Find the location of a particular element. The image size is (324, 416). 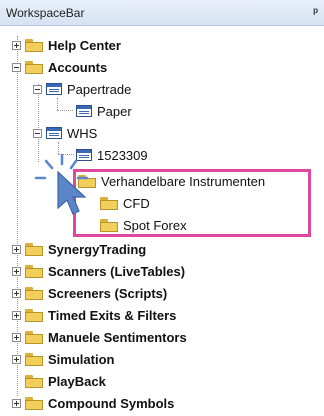

tree-item-paper: Paper is located at coordinates (104, 111).